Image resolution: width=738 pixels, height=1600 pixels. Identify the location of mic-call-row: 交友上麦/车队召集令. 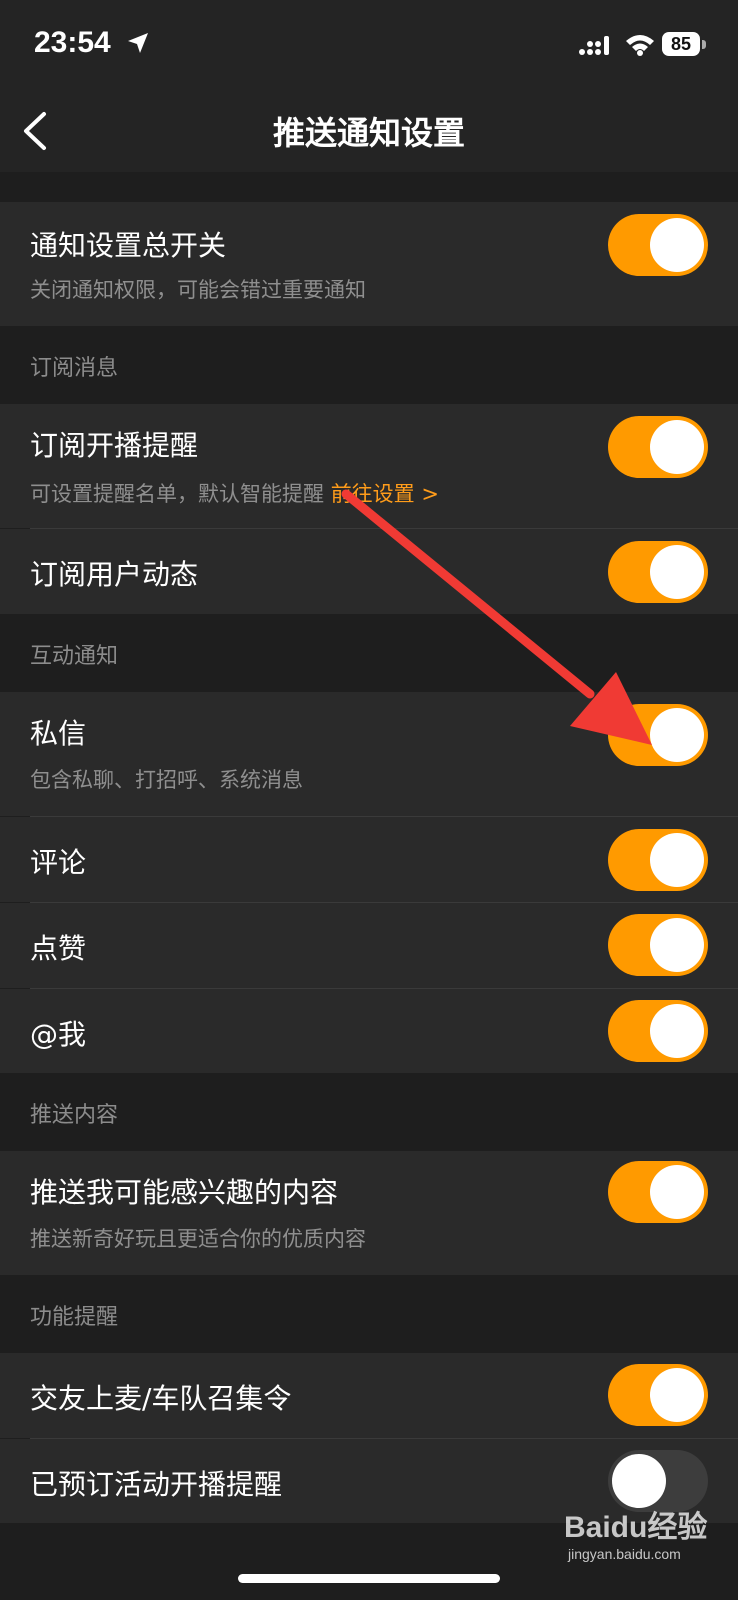
(369, 1395).